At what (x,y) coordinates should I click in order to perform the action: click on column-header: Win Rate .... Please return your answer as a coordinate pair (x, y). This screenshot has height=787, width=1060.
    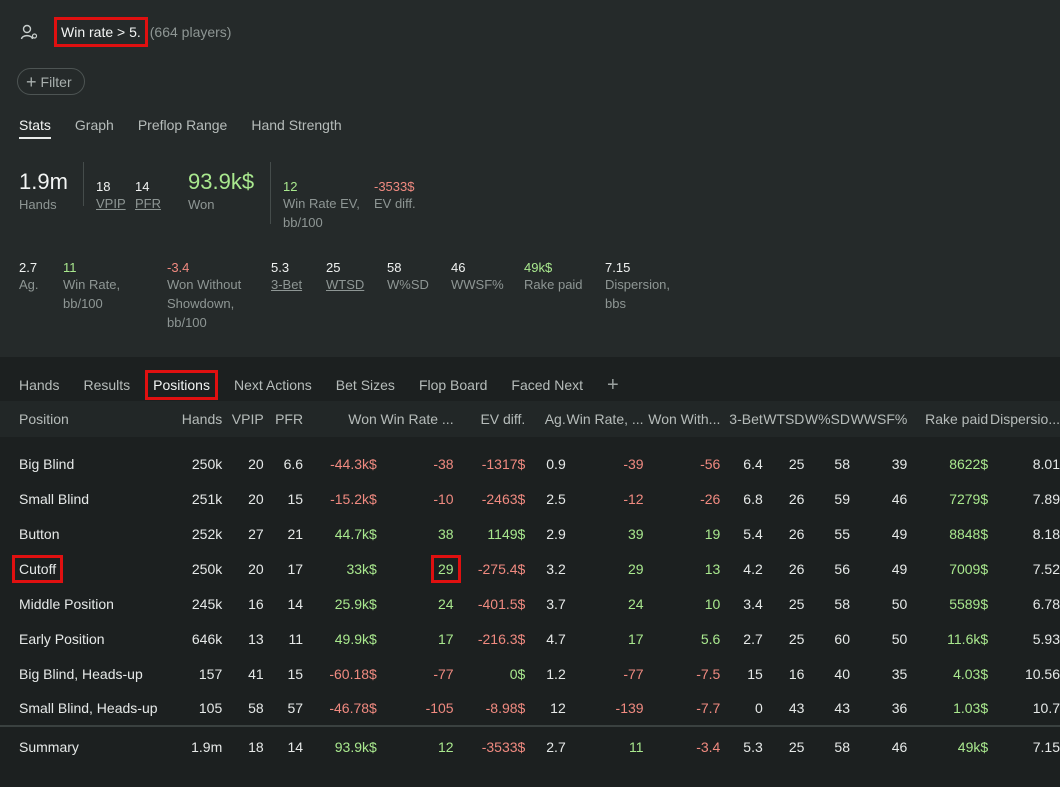
    Looking at the image, I should click on (415, 419).